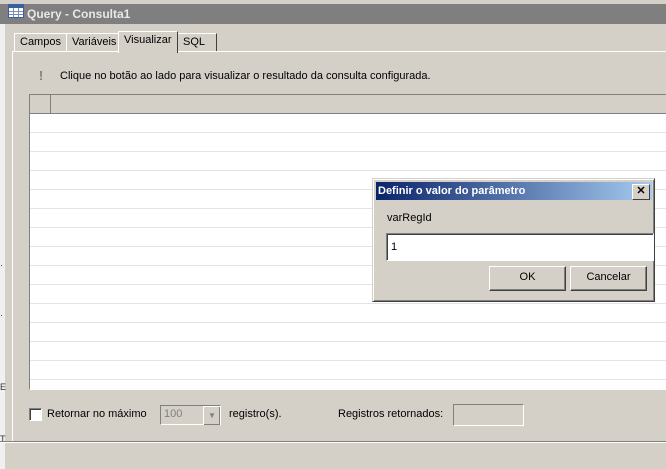 Image resolution: width=666 pixels, height=469 pixels. What do you see at coordinates (452, 191) in the screenshot?
I see `dialog-title: Definir o valor do parâmetro` at bounding box center [452, 191].